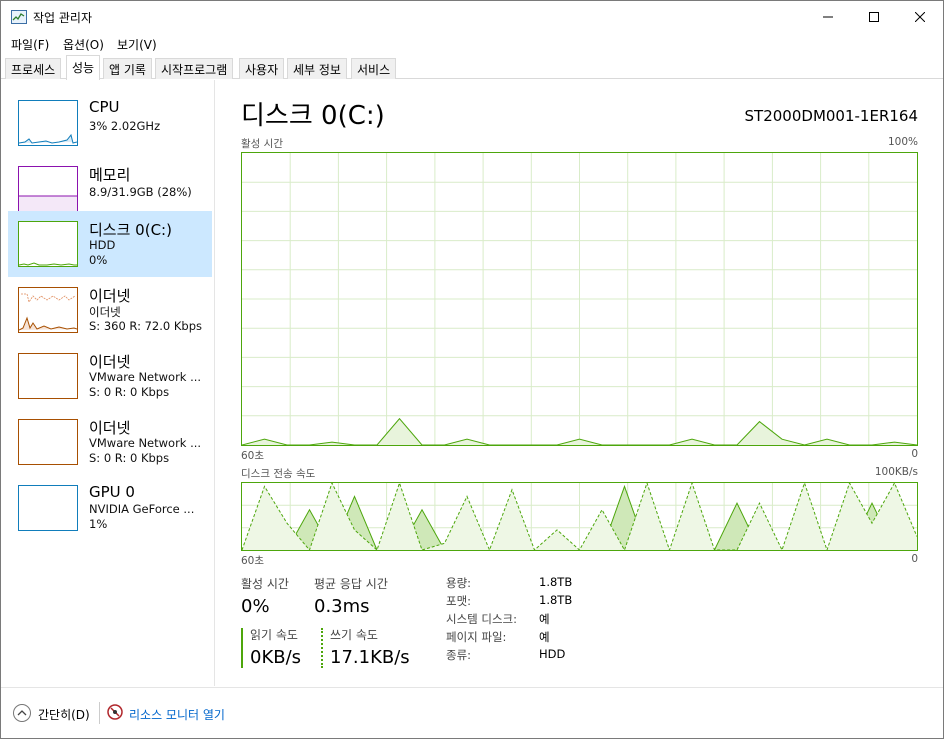 The image size is (944, 739). What do you see at coordinates (472, 67) in the screenshot?
I see `tab-bar: 프로세스 성능 앱 기록 시작프로그램 사용자 세부 정보 서비스` at bounding box center [472, 67].